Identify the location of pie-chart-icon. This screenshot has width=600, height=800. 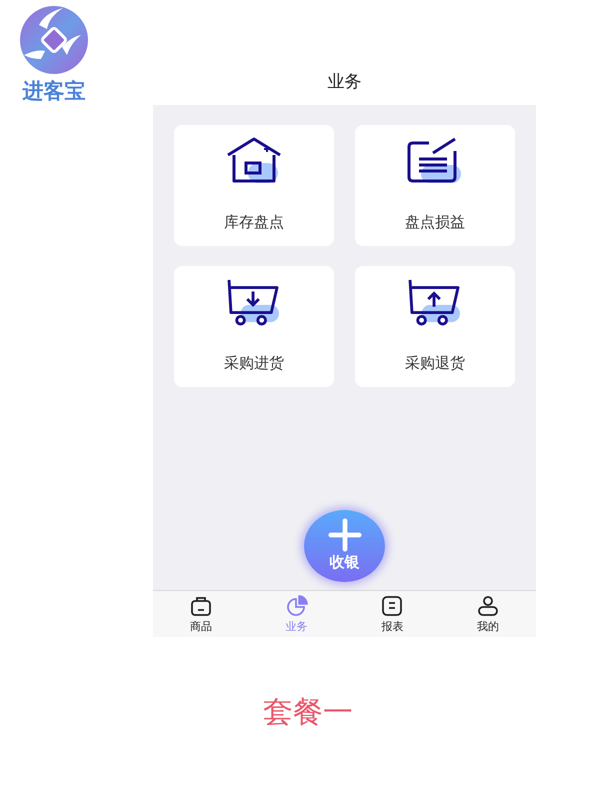
(297, 606).